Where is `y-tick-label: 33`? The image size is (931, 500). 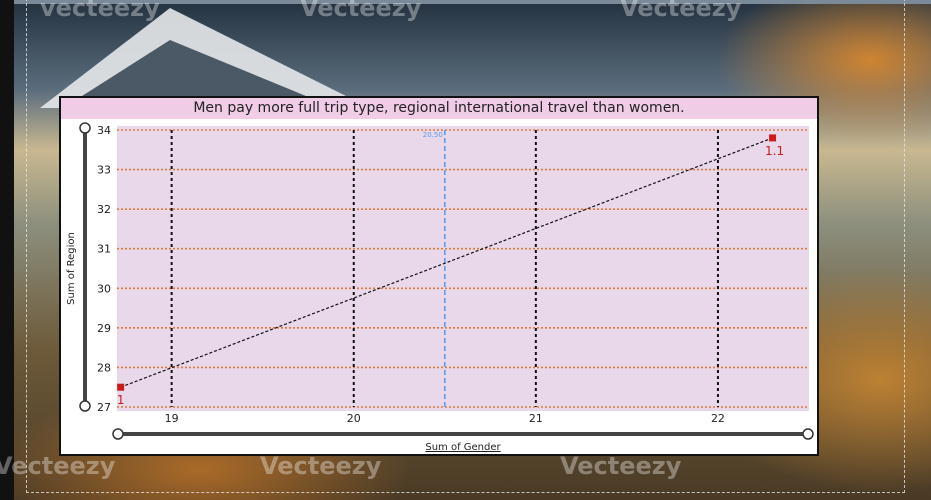 y-tick-label: 33 is located at coordinates (104, 170).